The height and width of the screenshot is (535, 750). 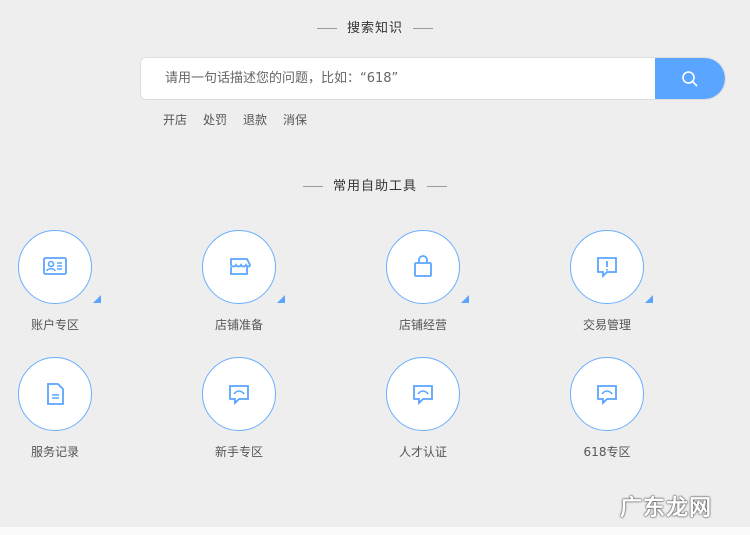 What do you see at coordinates (255, 120) in the screenshot?
I see `tag-link: 退款` at bounding box center [255, 120].